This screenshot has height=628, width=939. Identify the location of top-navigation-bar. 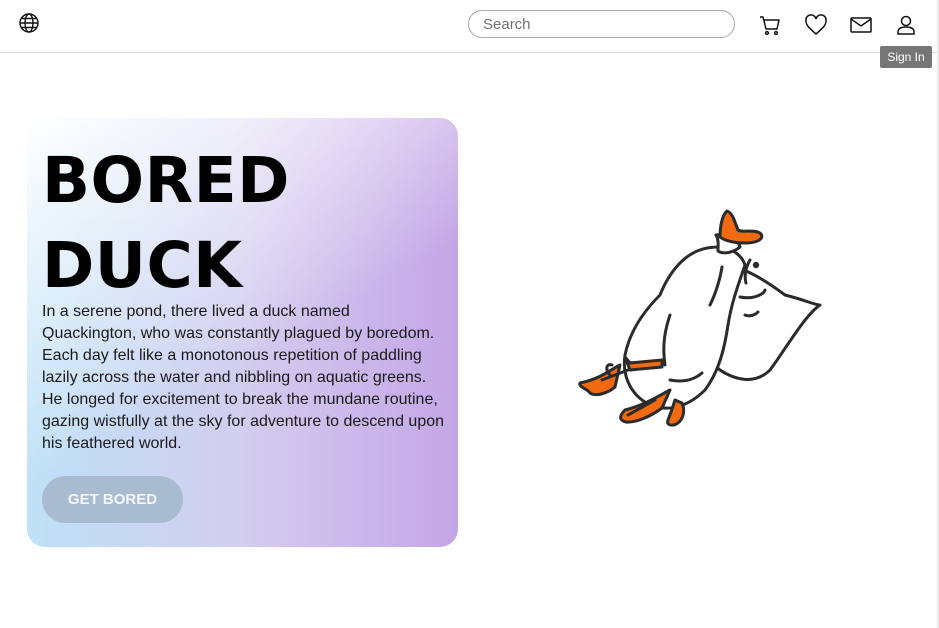
(468, 26).